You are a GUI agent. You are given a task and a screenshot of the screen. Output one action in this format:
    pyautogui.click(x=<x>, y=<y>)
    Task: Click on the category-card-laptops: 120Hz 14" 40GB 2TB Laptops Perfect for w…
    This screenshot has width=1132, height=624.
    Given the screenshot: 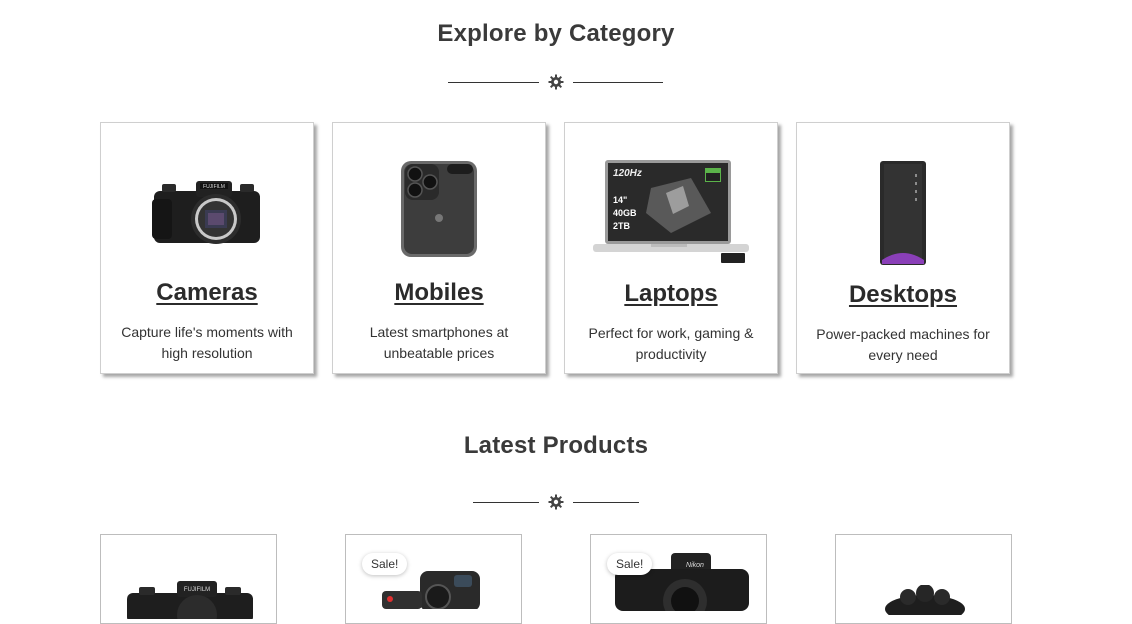 What is the action you would take?
    pyautogui.click(x=671, y=248)
    